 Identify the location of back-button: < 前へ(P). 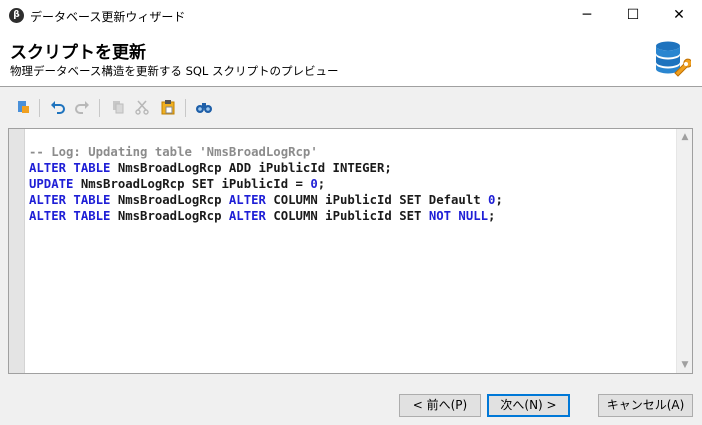
(440, 405).